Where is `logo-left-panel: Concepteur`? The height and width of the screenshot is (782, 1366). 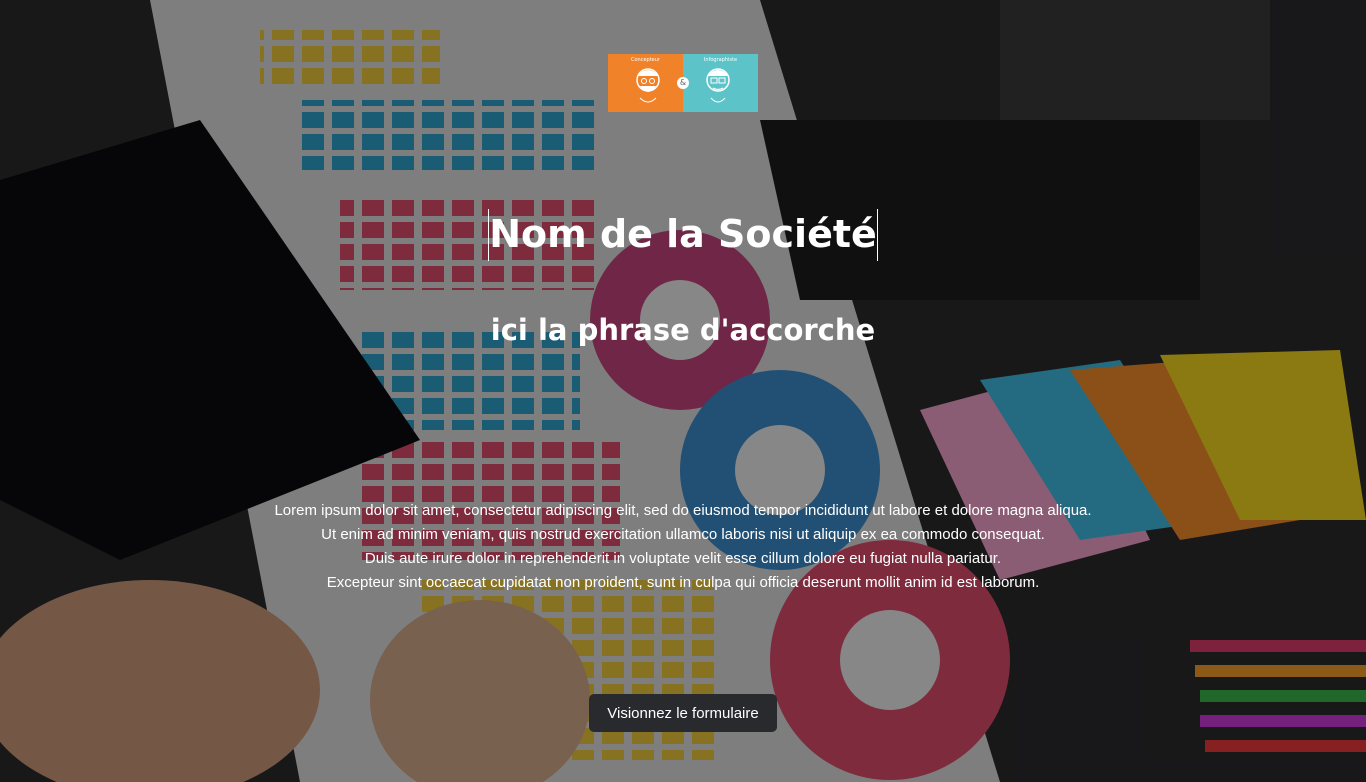
logo-left-panel: Concepteur is located at coordinates (645, 83).